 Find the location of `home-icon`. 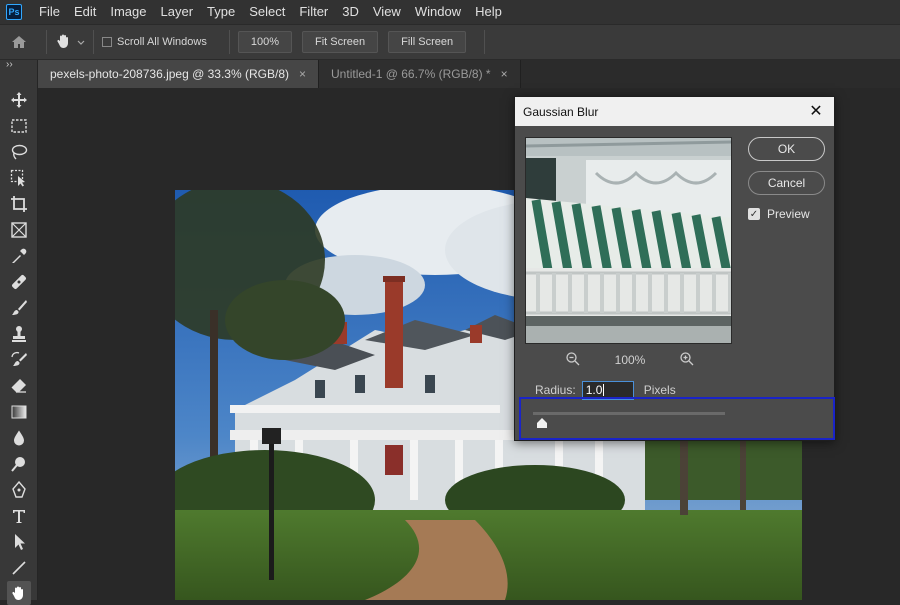

home-icon is located at coordinates (19, 42).